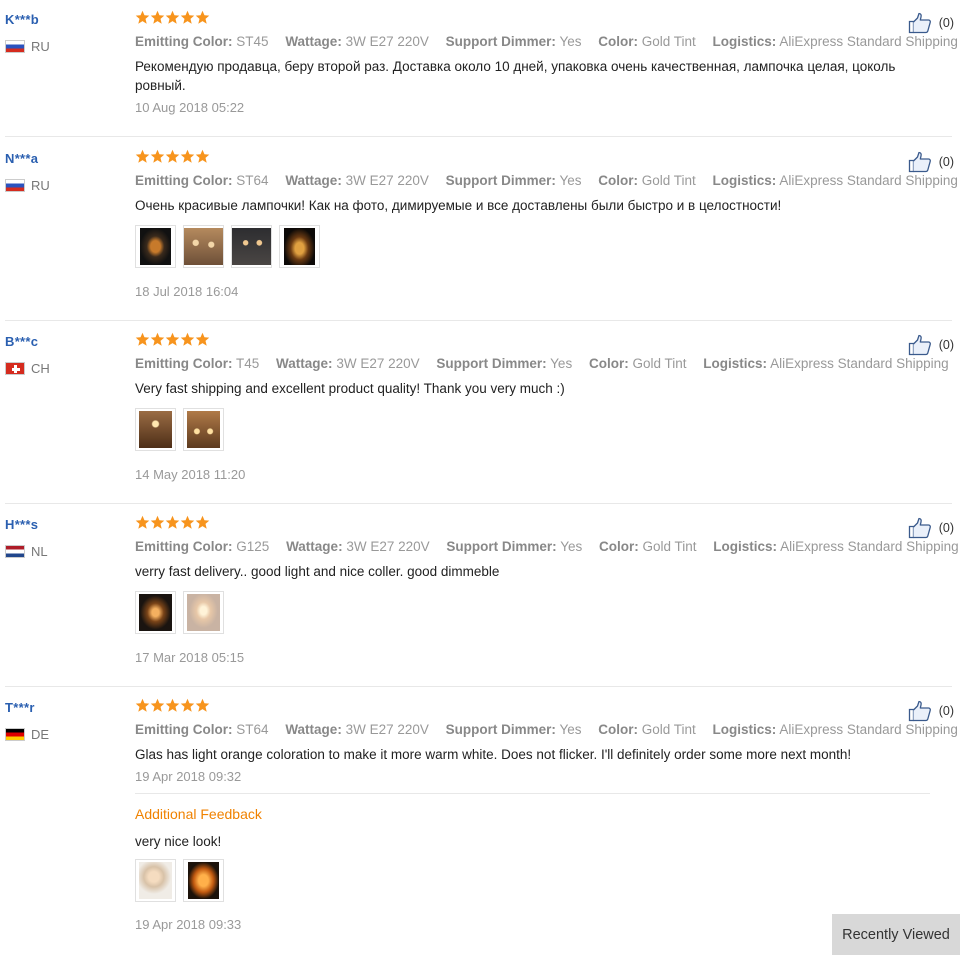 The image size is (960, 955). Describe the element at coordinates (27, 355) in the screenshot. I see `reviewer: B***c CH` at that location.